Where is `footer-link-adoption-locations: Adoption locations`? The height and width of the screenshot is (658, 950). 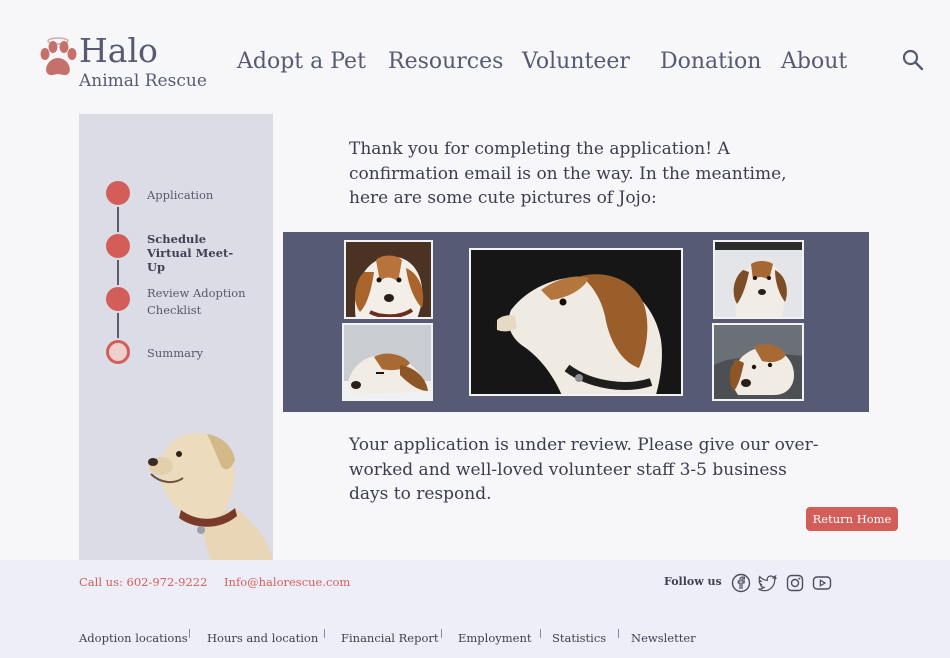
footer-link-adoption-locations: Adoption locations is located at coordinates (133, 638).